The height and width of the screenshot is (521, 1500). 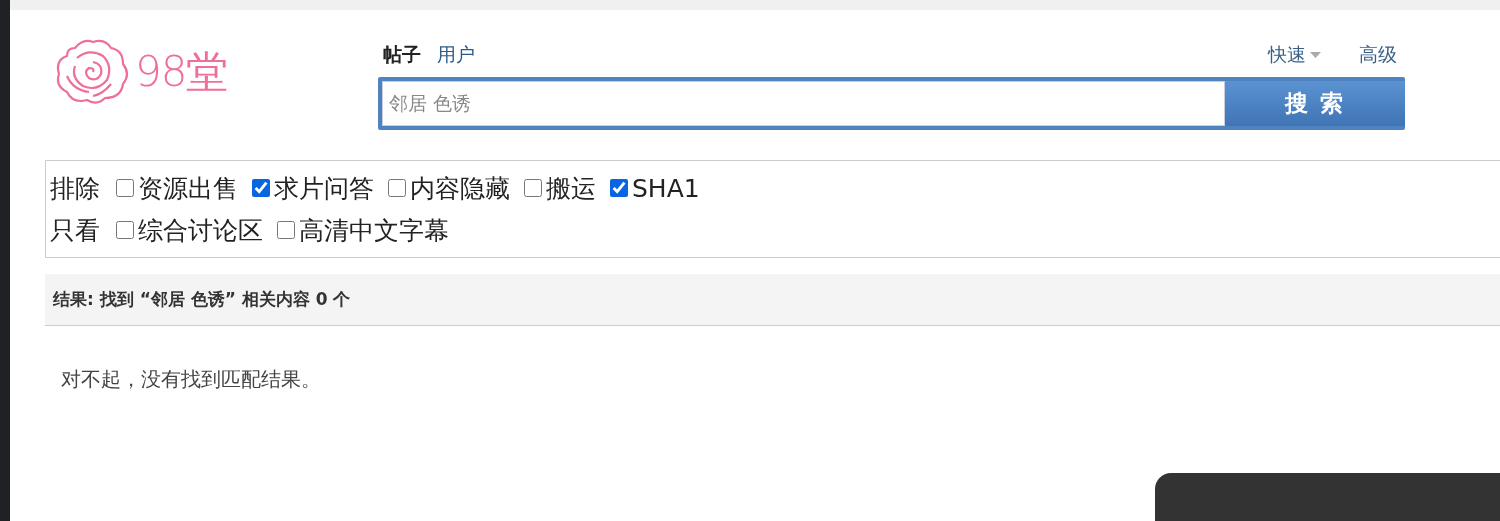 I want to click on search-tab: 用户, so click(x=456, y=55).